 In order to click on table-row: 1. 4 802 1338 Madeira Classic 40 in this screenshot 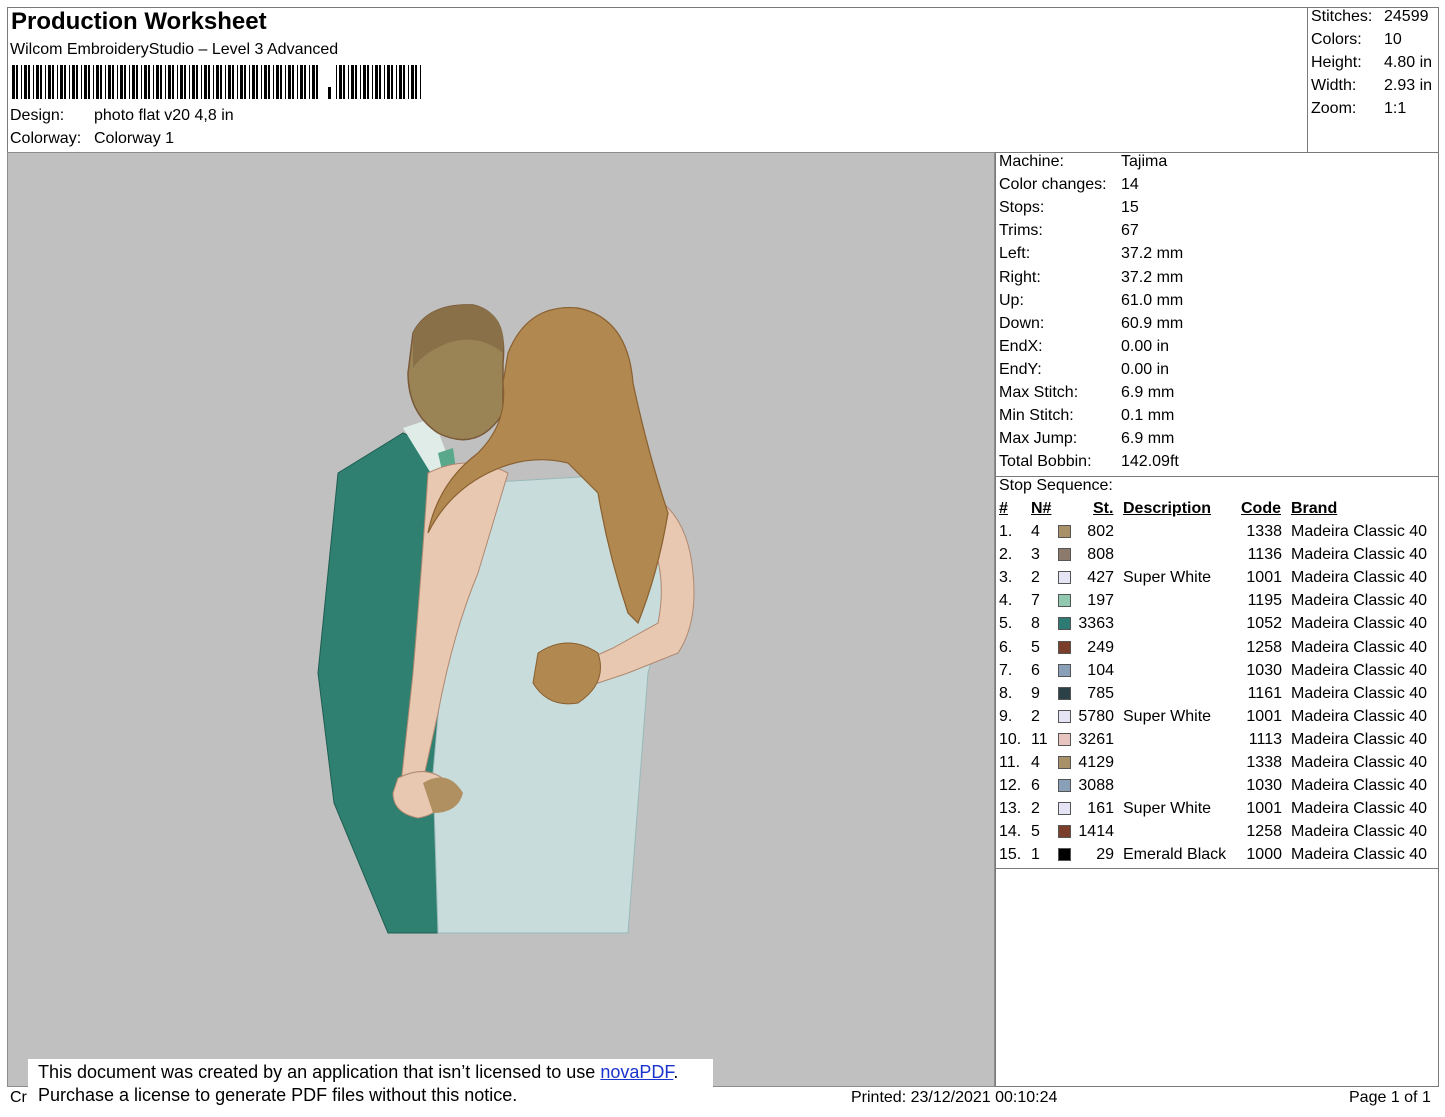, I will do `click(1217, 534)`.